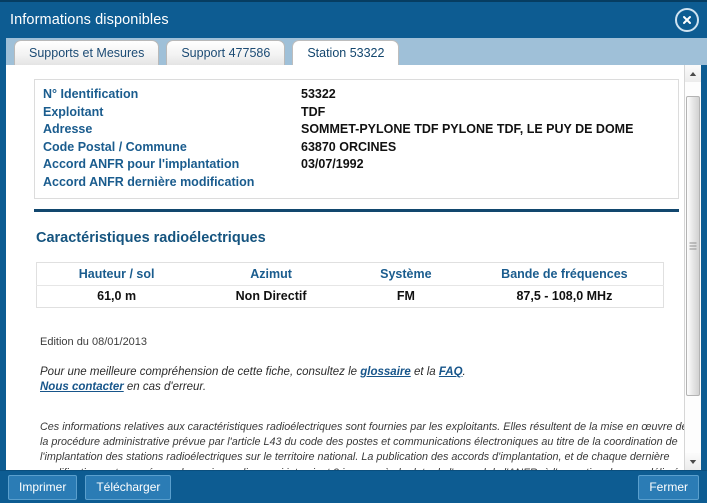 The height and width of the screenshot is (503, 707). What do you see at coordinates (141, 164) in the screenshot?
I see `info-label-accord-implantation: Accord ANFR pour l'implantation` at bounding box center [141, 164].